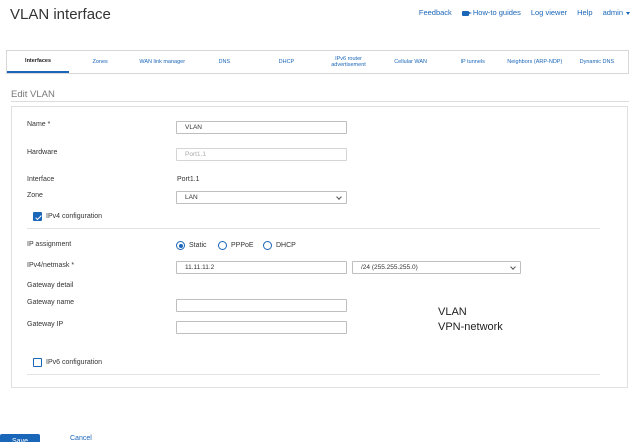 This screenshot has width=640, height=442. What do you see at coordinates (39, 124) in the screenshot?
I see `name-label: Name *` at bounding box center [39, 124].